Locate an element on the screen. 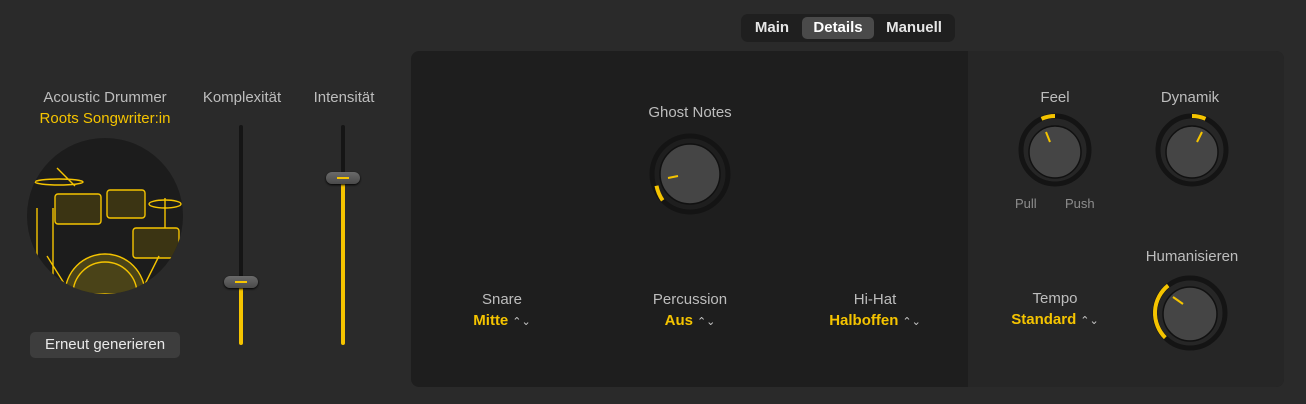 The height and width of the screenshot is (404, 1306). ghost-notes-knob is located at coordinates (690, 174).